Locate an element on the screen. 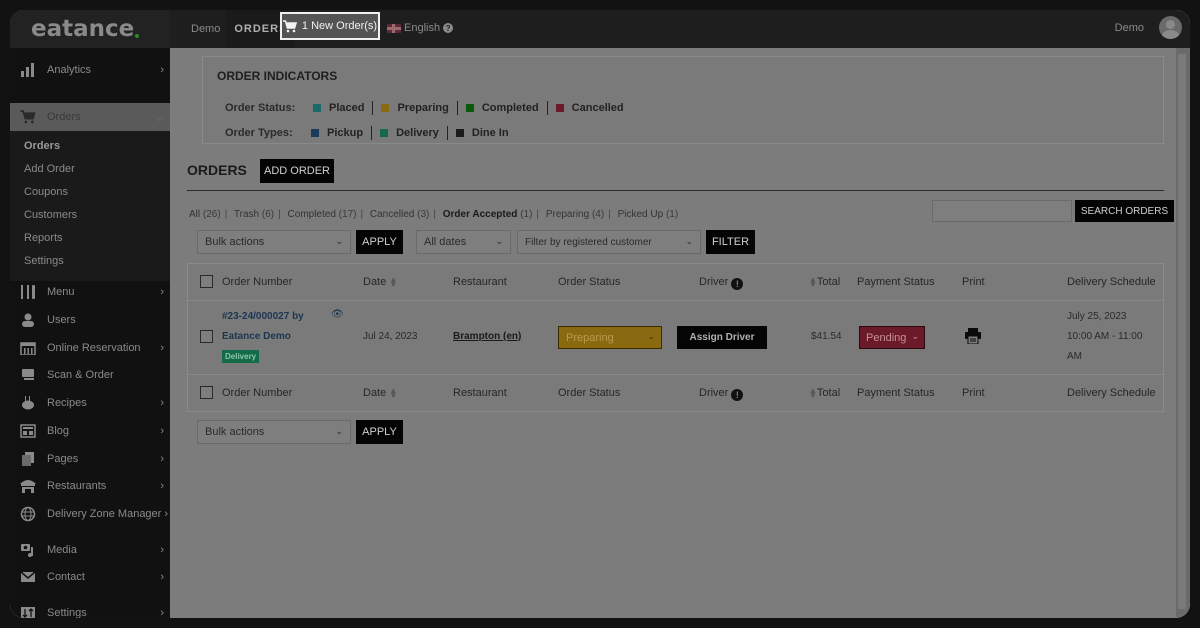 The width and height of the screenshot is (1200, 628). select-value: Filter by registered customer is located at coordinates (588, 242).